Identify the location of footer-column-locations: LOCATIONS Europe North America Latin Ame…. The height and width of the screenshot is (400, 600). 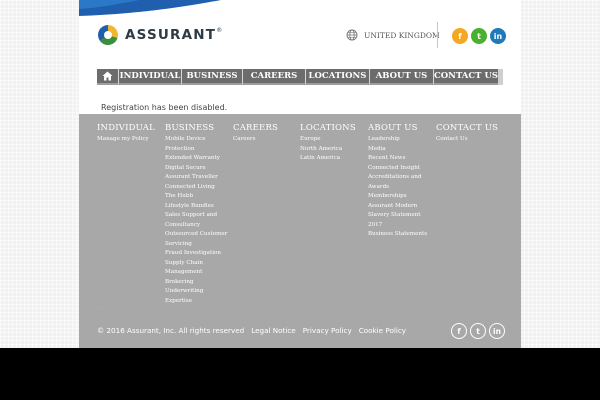
(333, 143).